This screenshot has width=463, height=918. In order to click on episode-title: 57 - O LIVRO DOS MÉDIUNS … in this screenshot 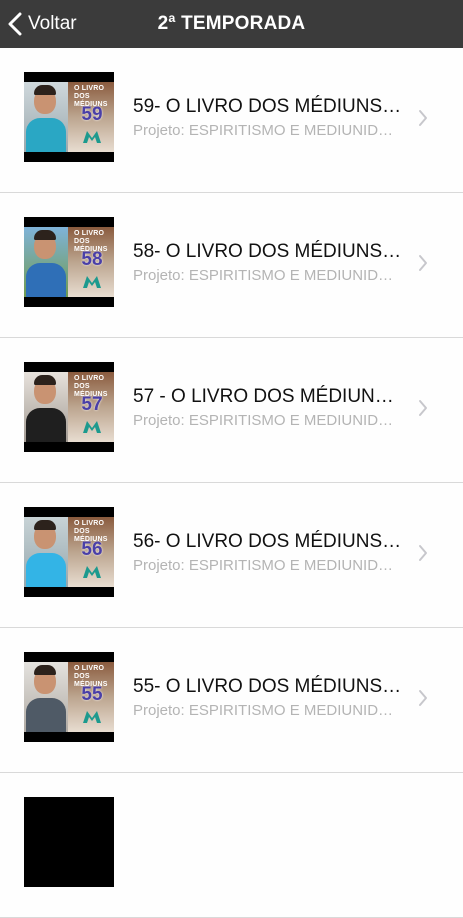, I will do `click(268, 396)`.